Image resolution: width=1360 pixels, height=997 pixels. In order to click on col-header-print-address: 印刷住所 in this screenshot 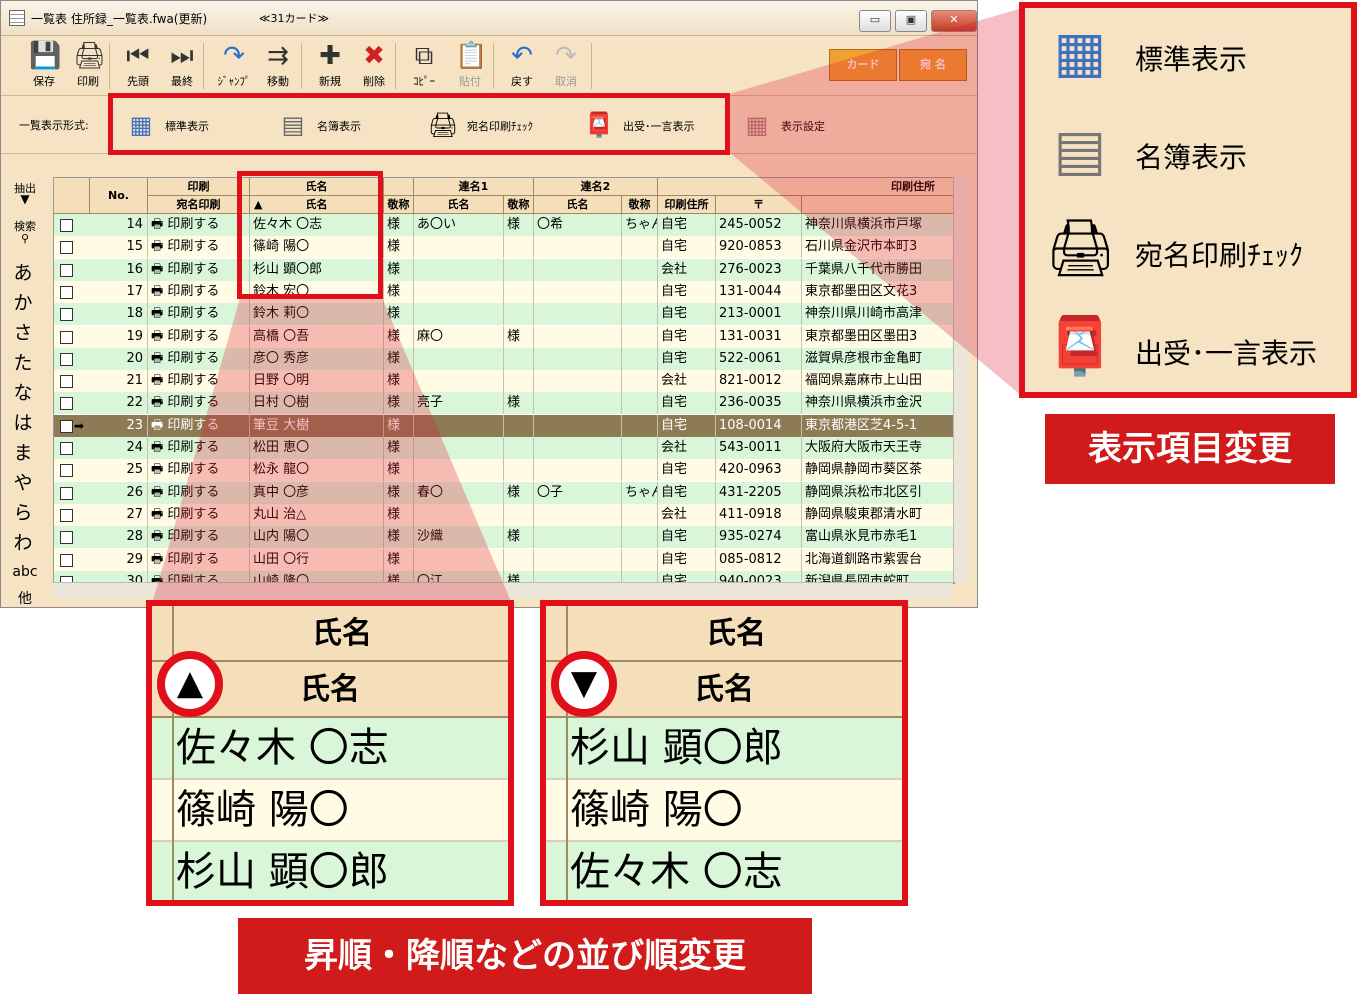, I will do `click(806, 187)`.